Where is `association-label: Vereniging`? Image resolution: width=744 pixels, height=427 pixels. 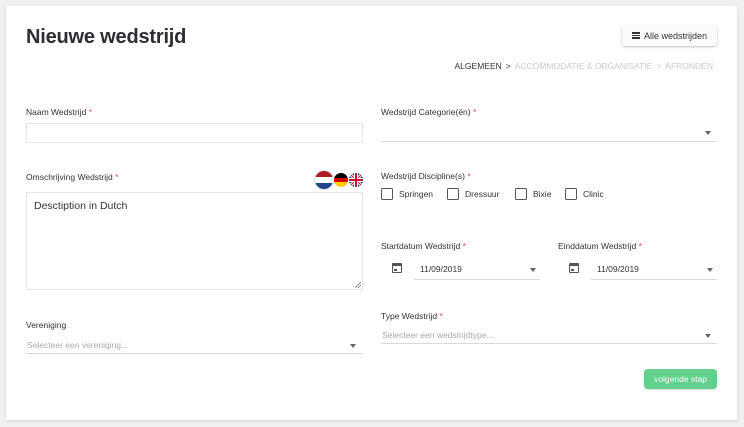
association-label: Vereniging is located at coordinates (46, 325).